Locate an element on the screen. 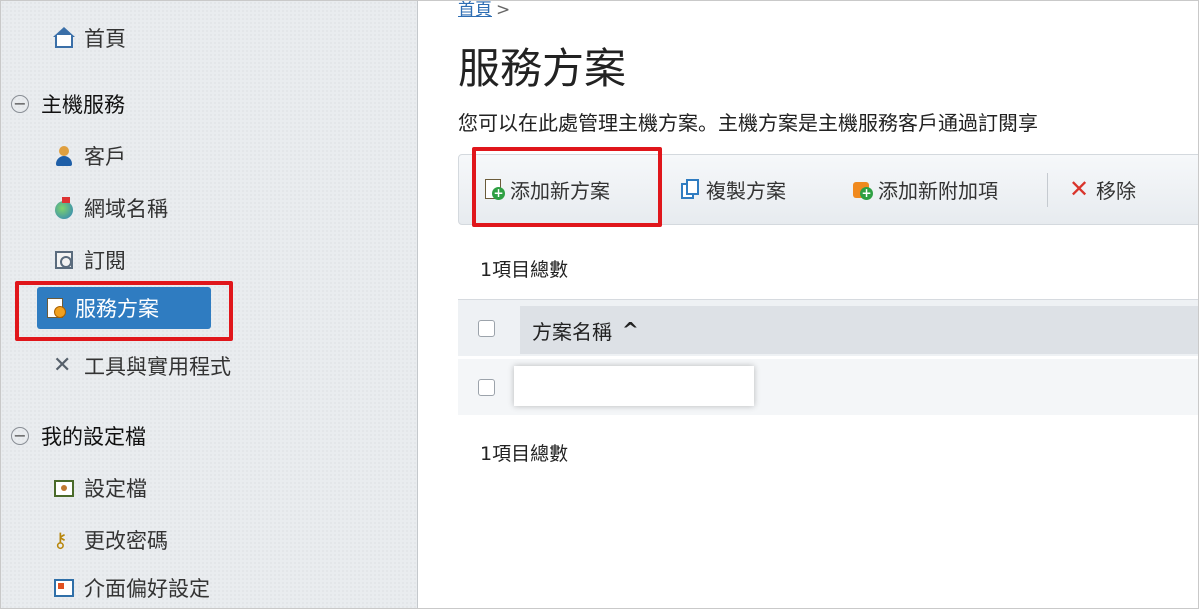 Image resolution: width=1199 pixels, height=609 pixels. item-count-bottom: 1項目總數 is located at coordinates (524, 454).